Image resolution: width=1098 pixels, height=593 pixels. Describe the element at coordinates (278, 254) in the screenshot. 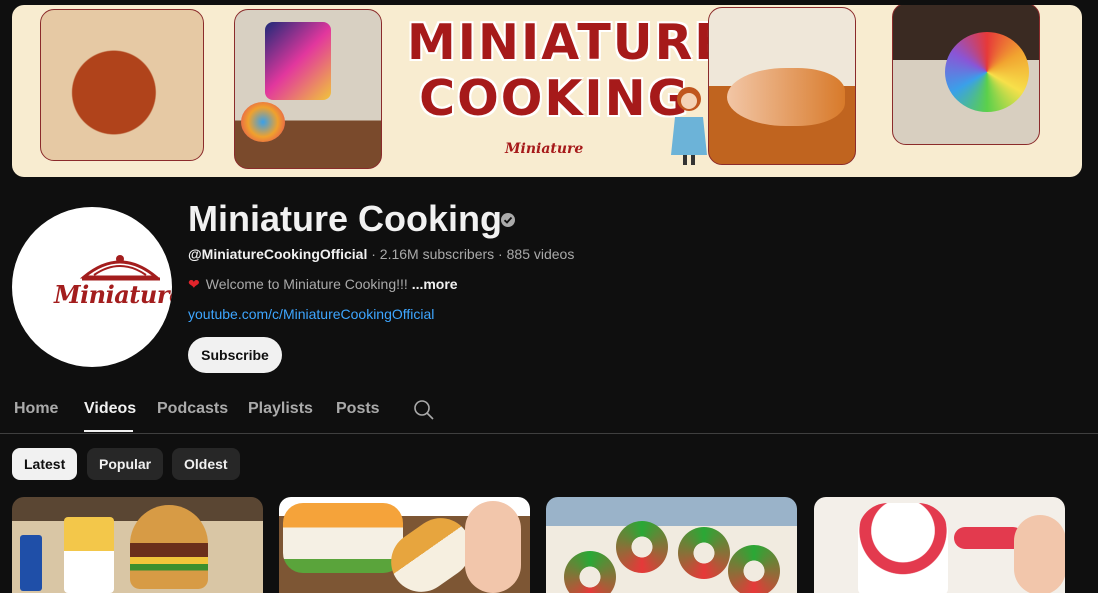

I see `channel-handle: @MiniatureCookingOfficial` at that location.